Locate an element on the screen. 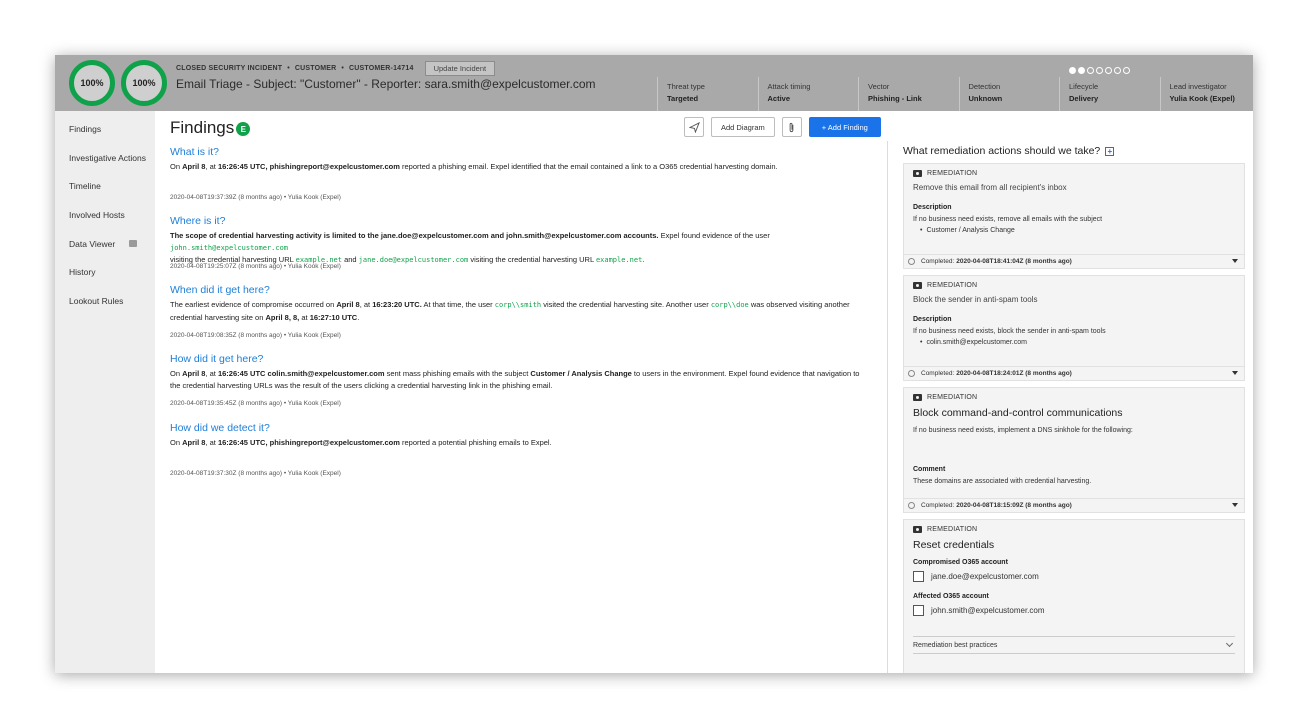 The height and width of the screenshot is (728, 1308). stat-value: Targeted is located at coordinates (683, 98).